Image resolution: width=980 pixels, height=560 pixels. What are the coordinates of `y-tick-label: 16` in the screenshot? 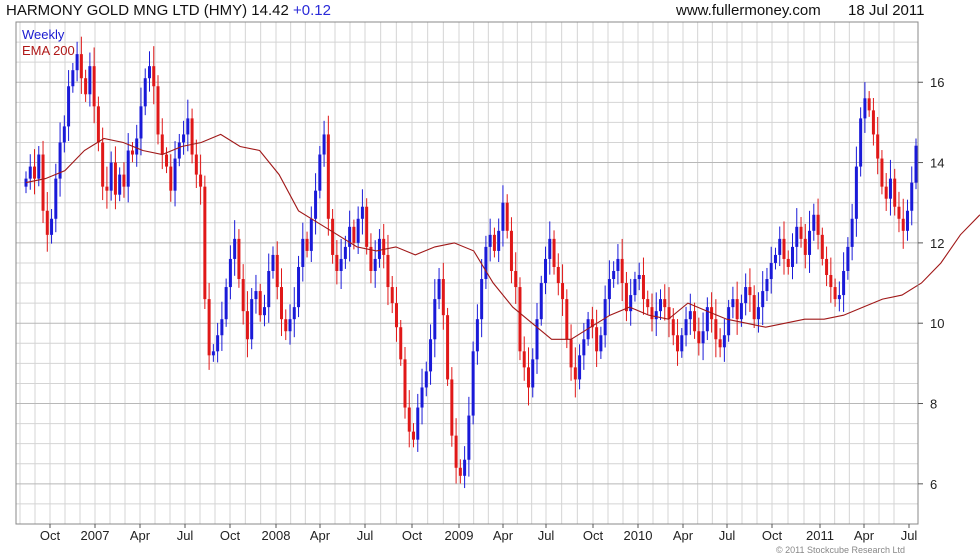 It's located at (937, 82).